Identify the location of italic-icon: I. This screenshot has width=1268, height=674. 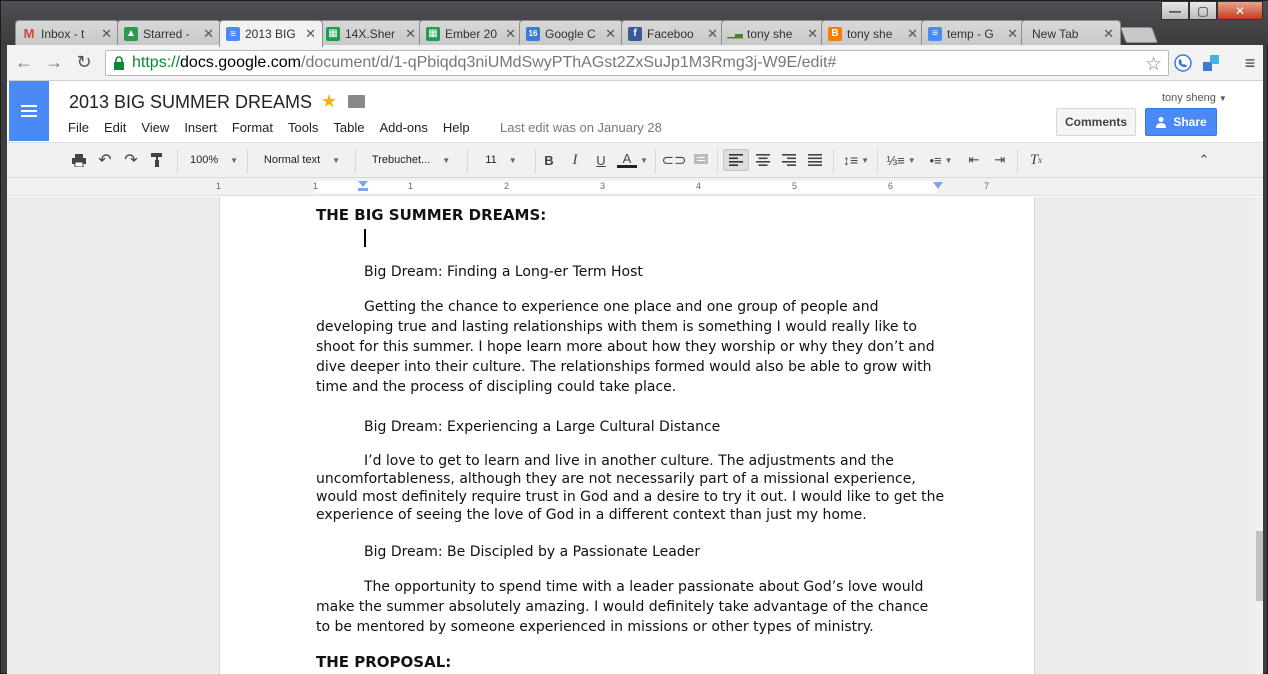
(575, 160).